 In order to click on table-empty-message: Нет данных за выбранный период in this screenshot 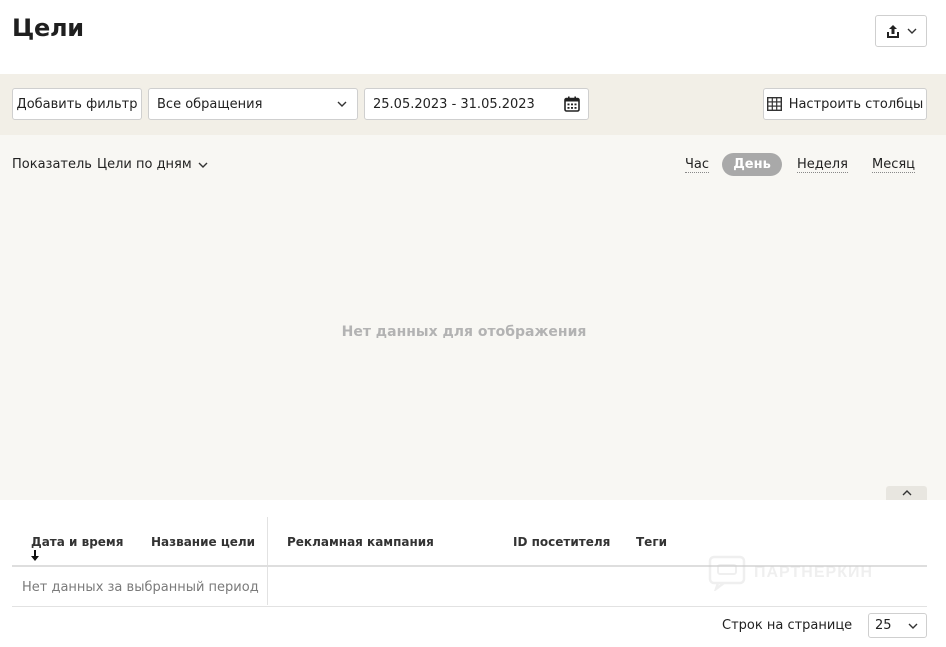, I will do `click(140, 587)`.